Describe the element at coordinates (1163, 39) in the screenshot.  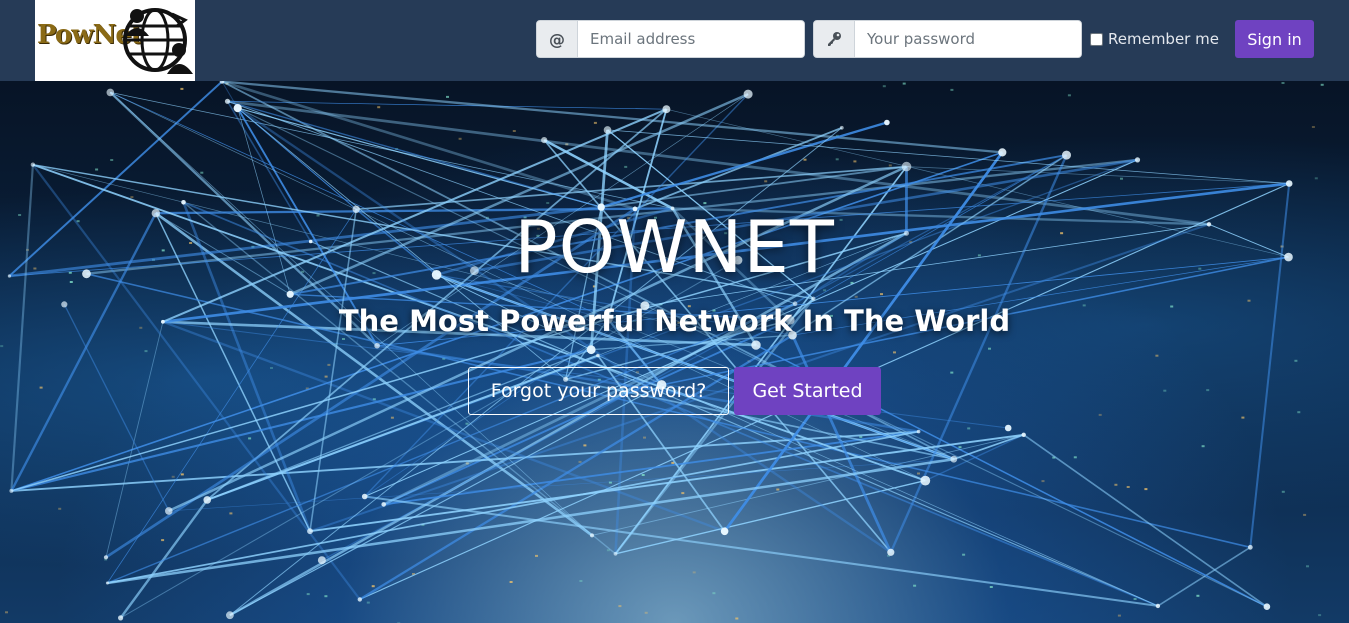
I see `remember-me-label: Remember me` at that location.